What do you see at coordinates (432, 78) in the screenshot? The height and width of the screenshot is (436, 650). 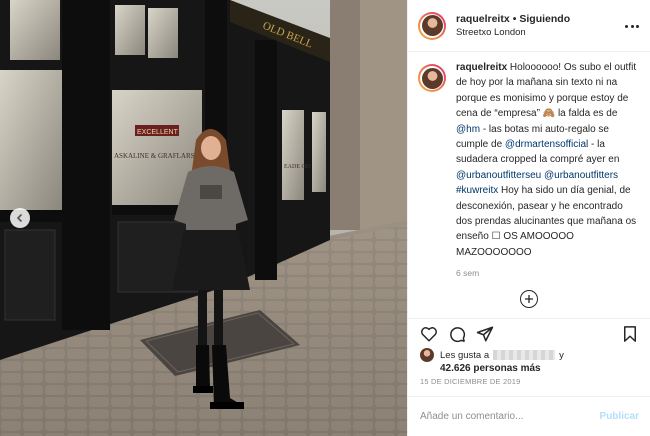 I see `caption-avatar` at bounding box center [432, 78].